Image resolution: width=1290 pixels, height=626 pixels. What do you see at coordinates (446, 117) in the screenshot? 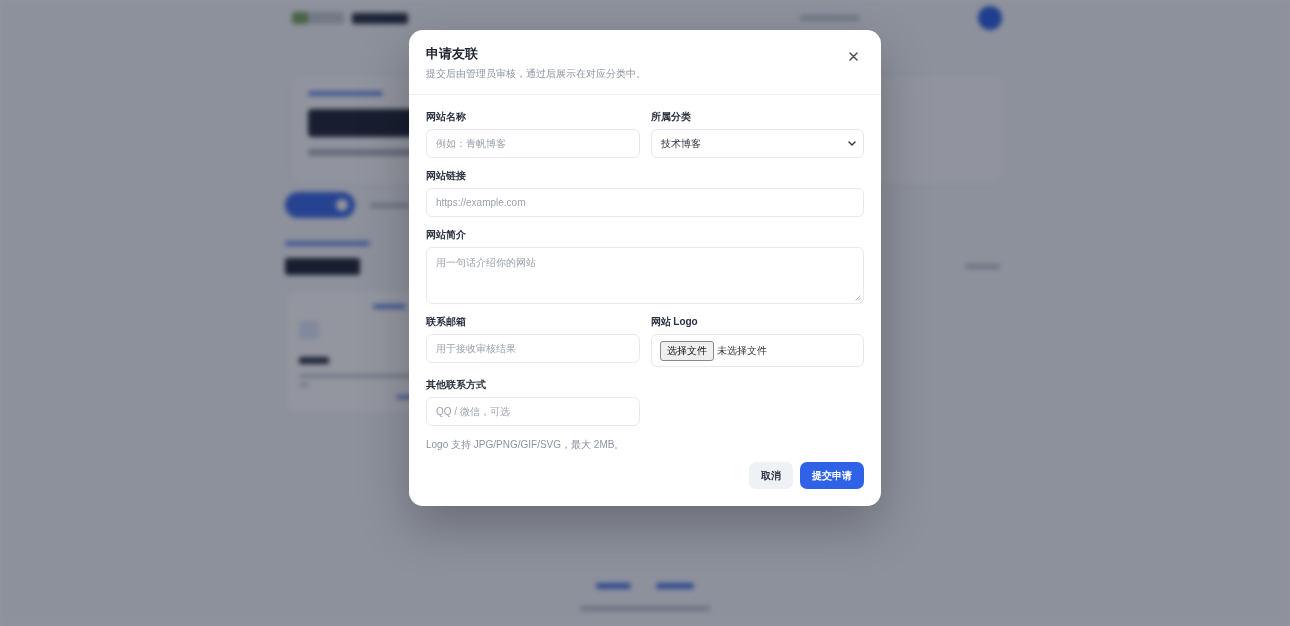
I see `field-label: 网站名称` at bounding box center [446, 117].